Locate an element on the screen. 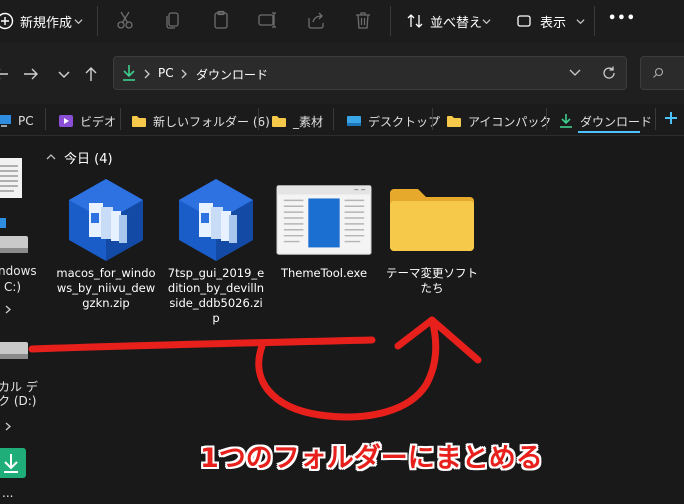  up-arrow-icon is located at coordinates (91, 74).